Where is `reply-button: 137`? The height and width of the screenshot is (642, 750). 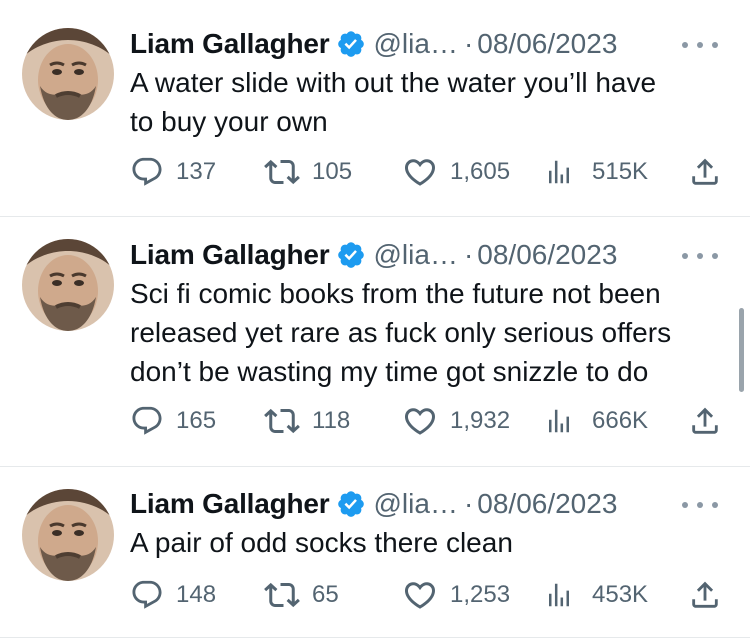 reply-button: 137 is located at coordinates (173, 172).